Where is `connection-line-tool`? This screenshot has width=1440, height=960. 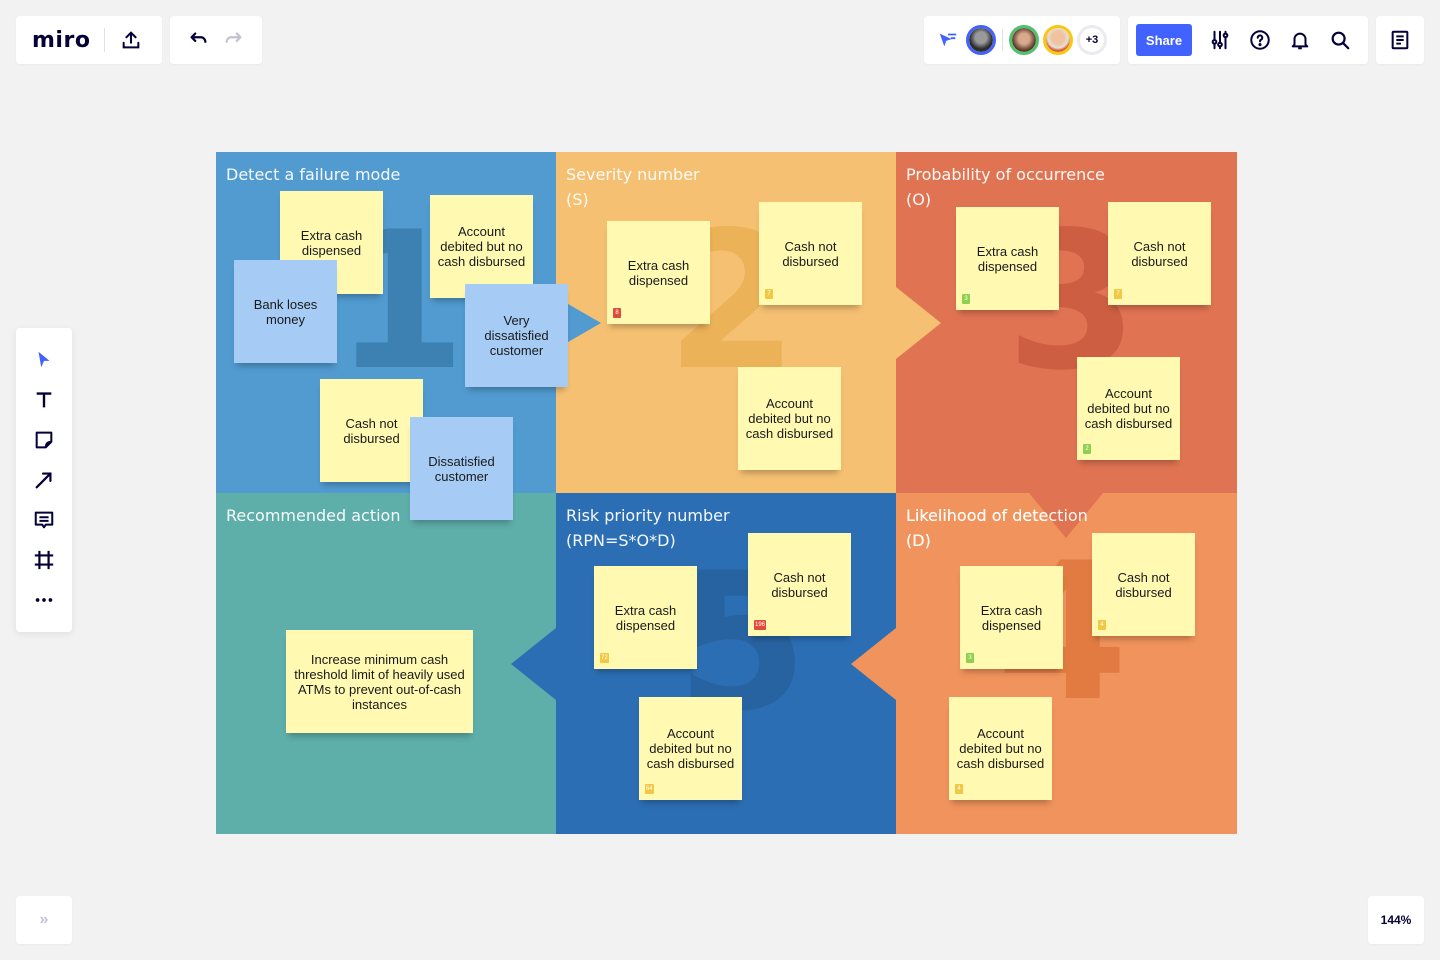
connection-line-tool is located at coordinates (44, 480).